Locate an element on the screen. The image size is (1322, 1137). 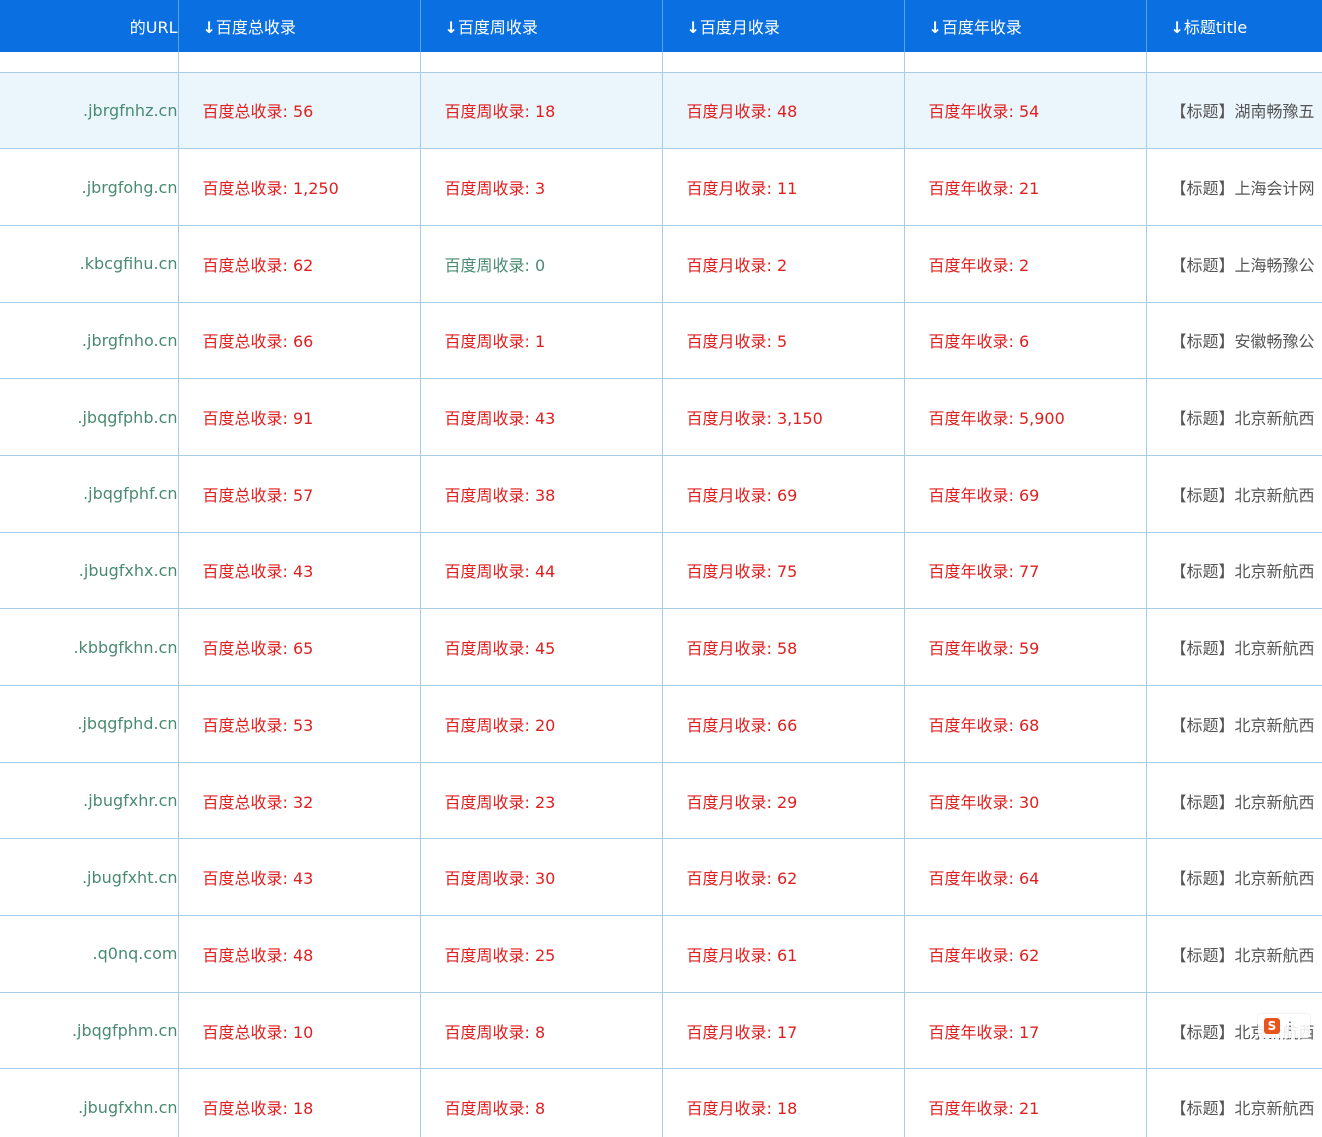
url-cell: .jbrgfohg.cn is located at coordinates (89, 187).